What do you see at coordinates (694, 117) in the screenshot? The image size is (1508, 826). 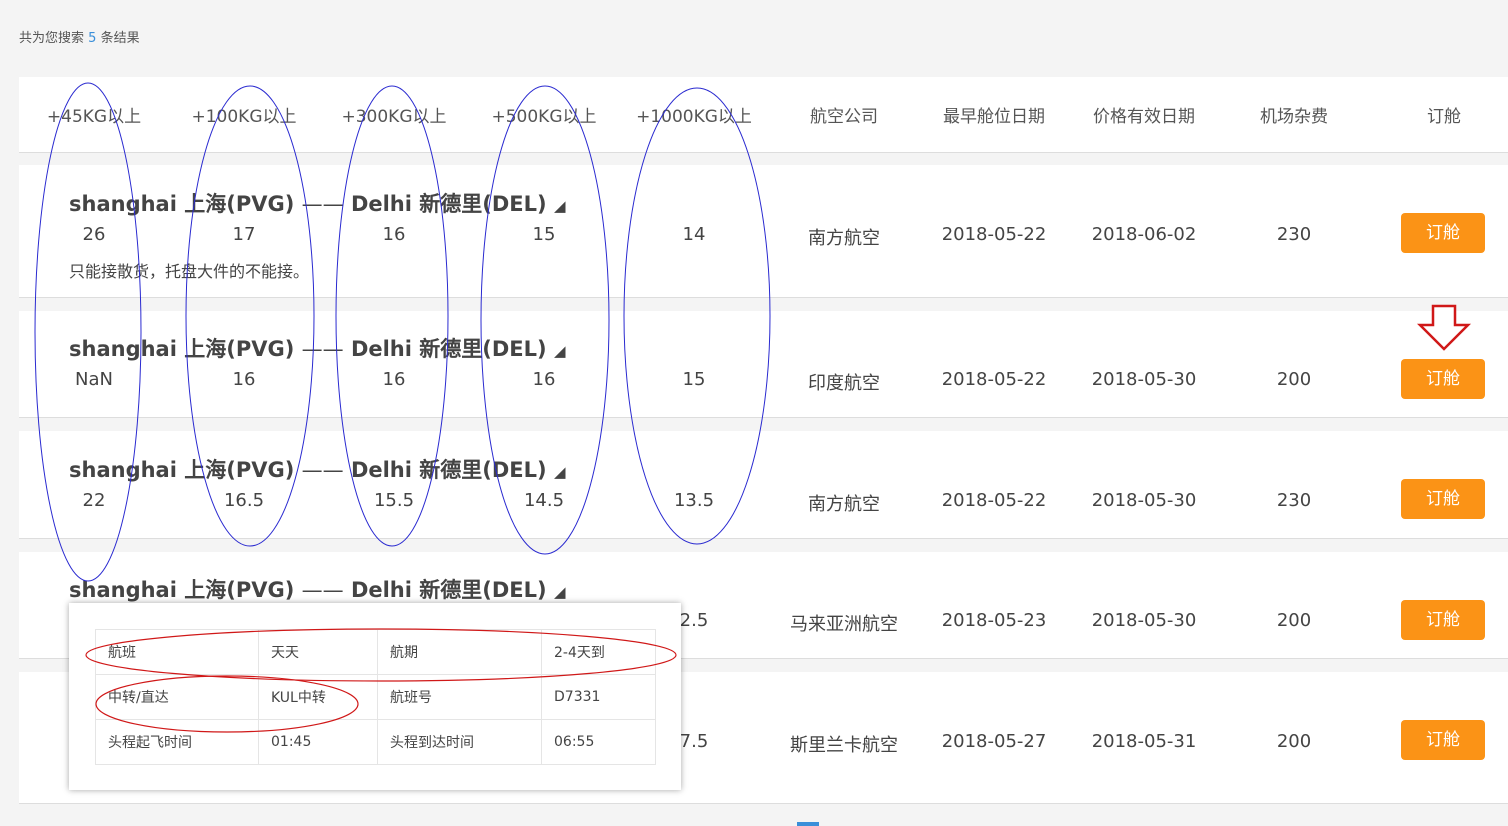 I see `header-1000kg: +1000KG以上` at bounding box center [694, 117].